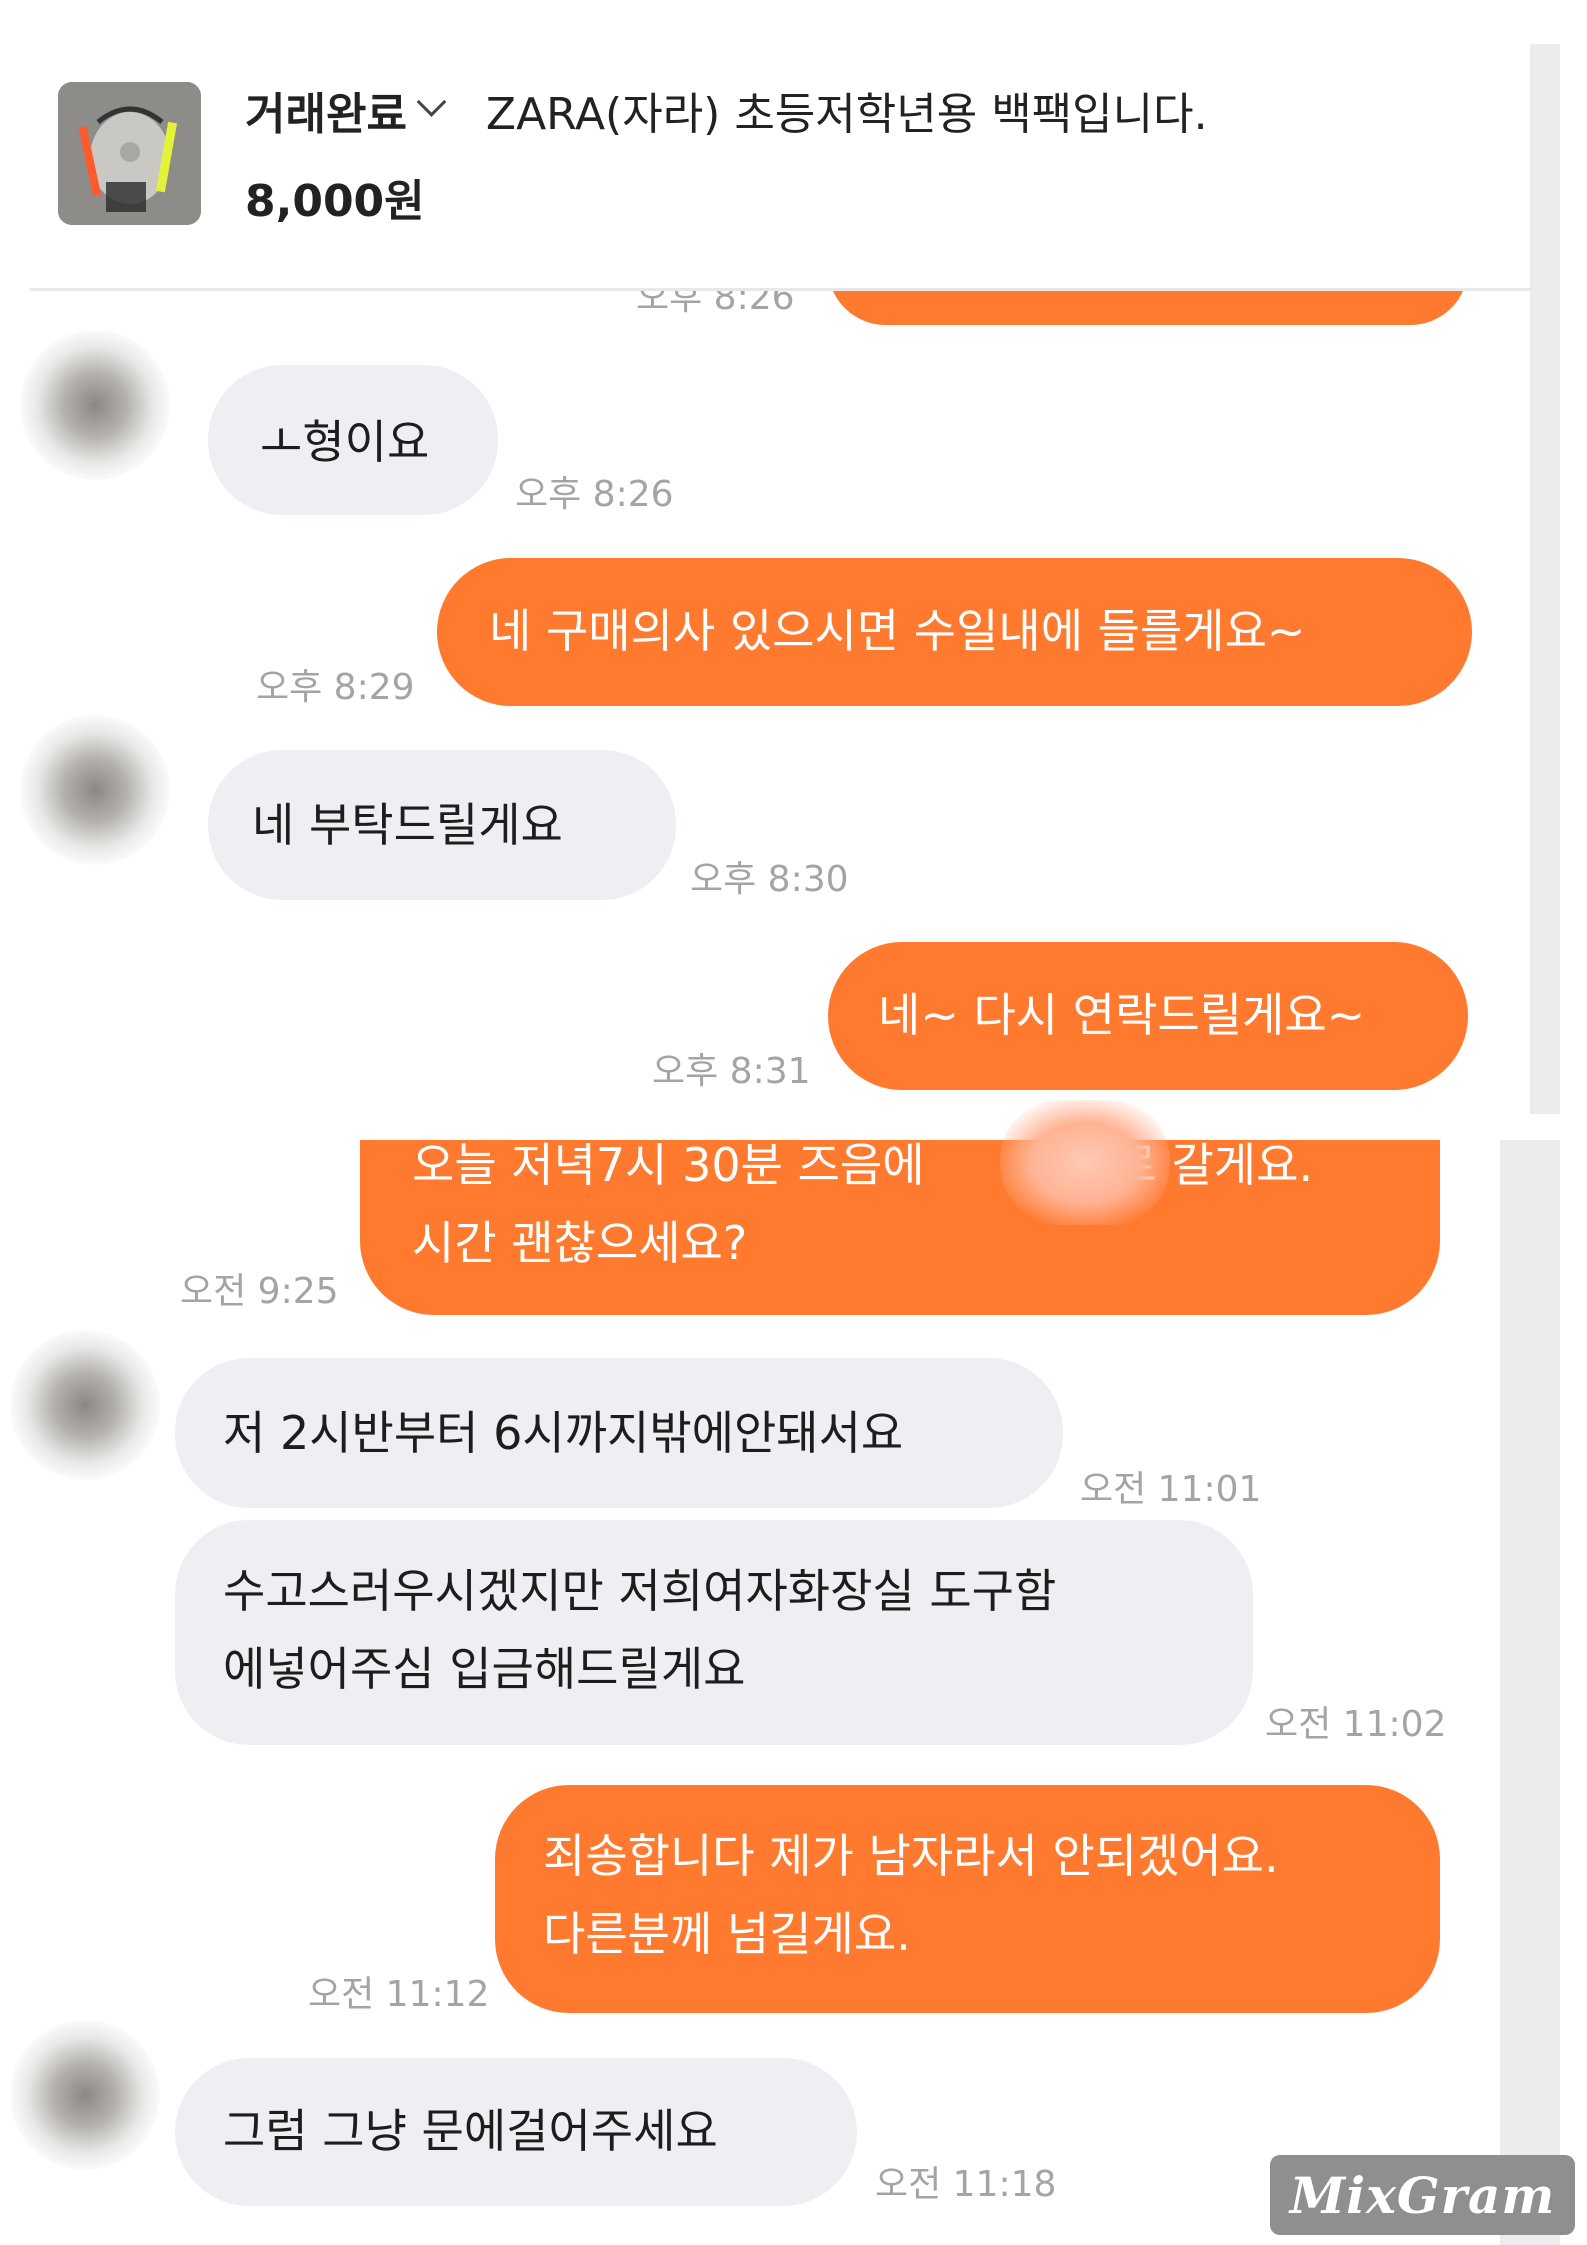 This screenshot has width=1587, height=2245. What do you see at coordinates (399, 1994) in the screenshot?
I see `message-time: 오전 11:12` at bounding box center [399, 1994].